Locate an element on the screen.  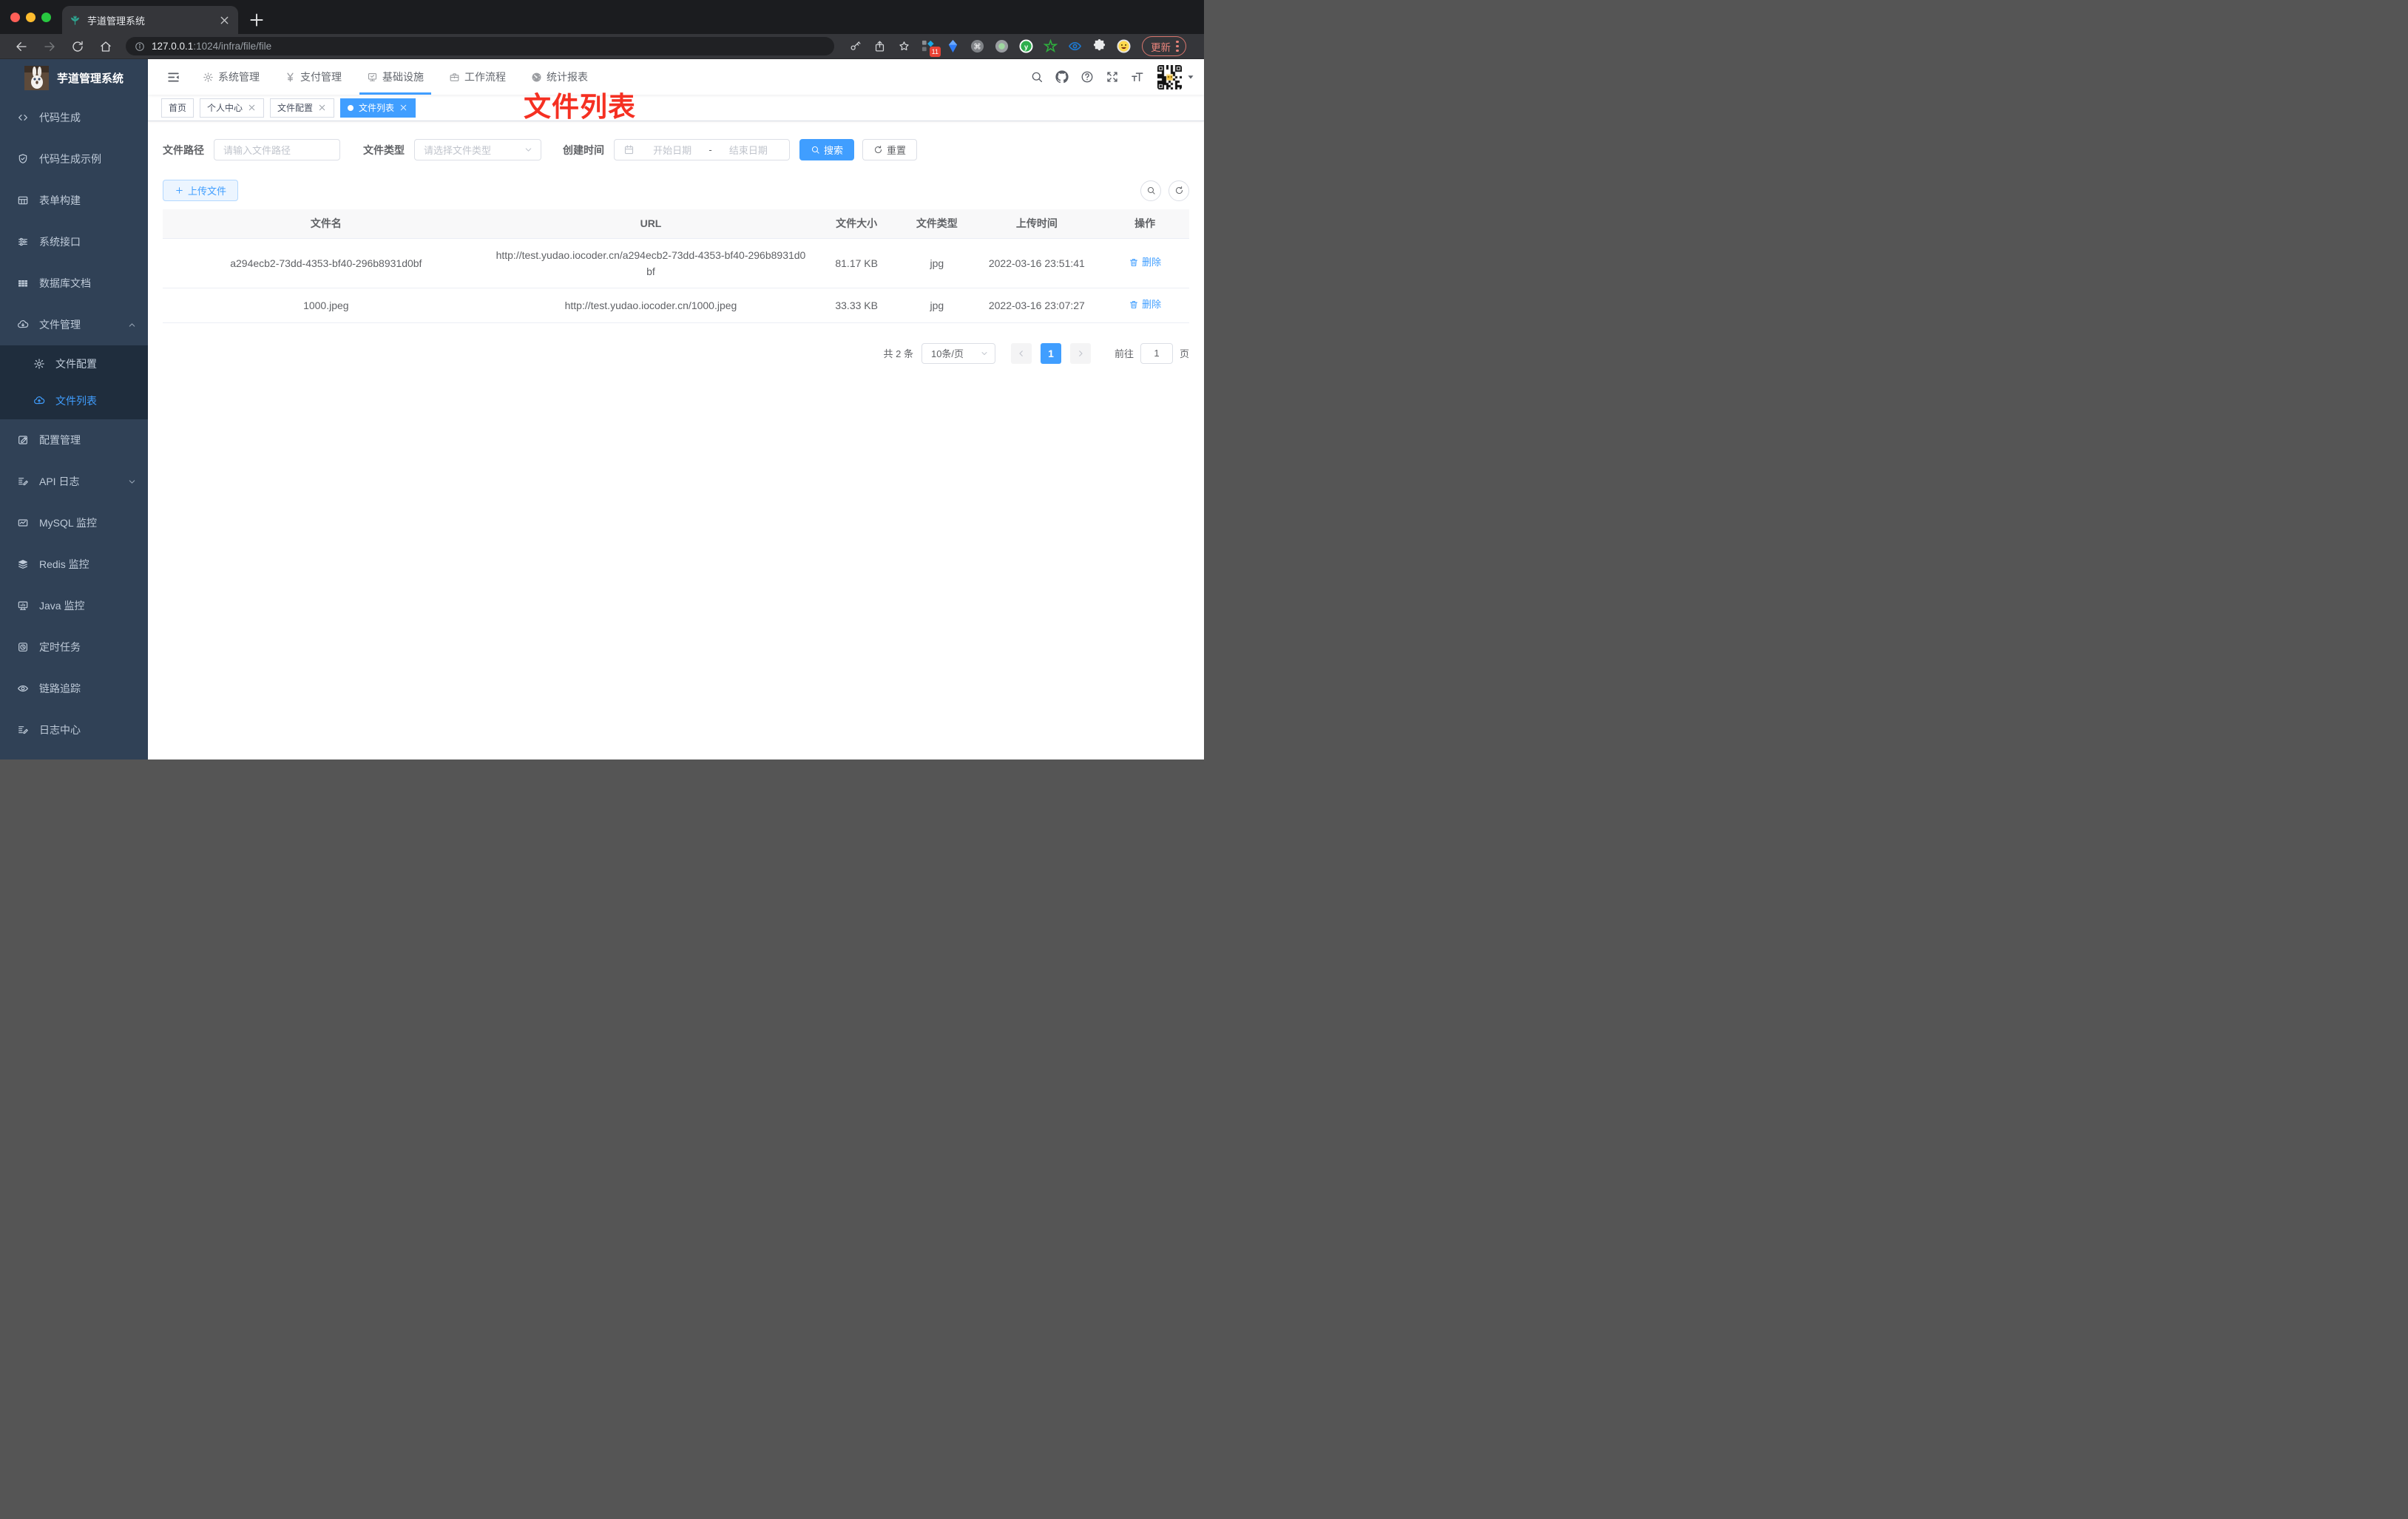
password-key-icon is located at coordinates (856, 46).